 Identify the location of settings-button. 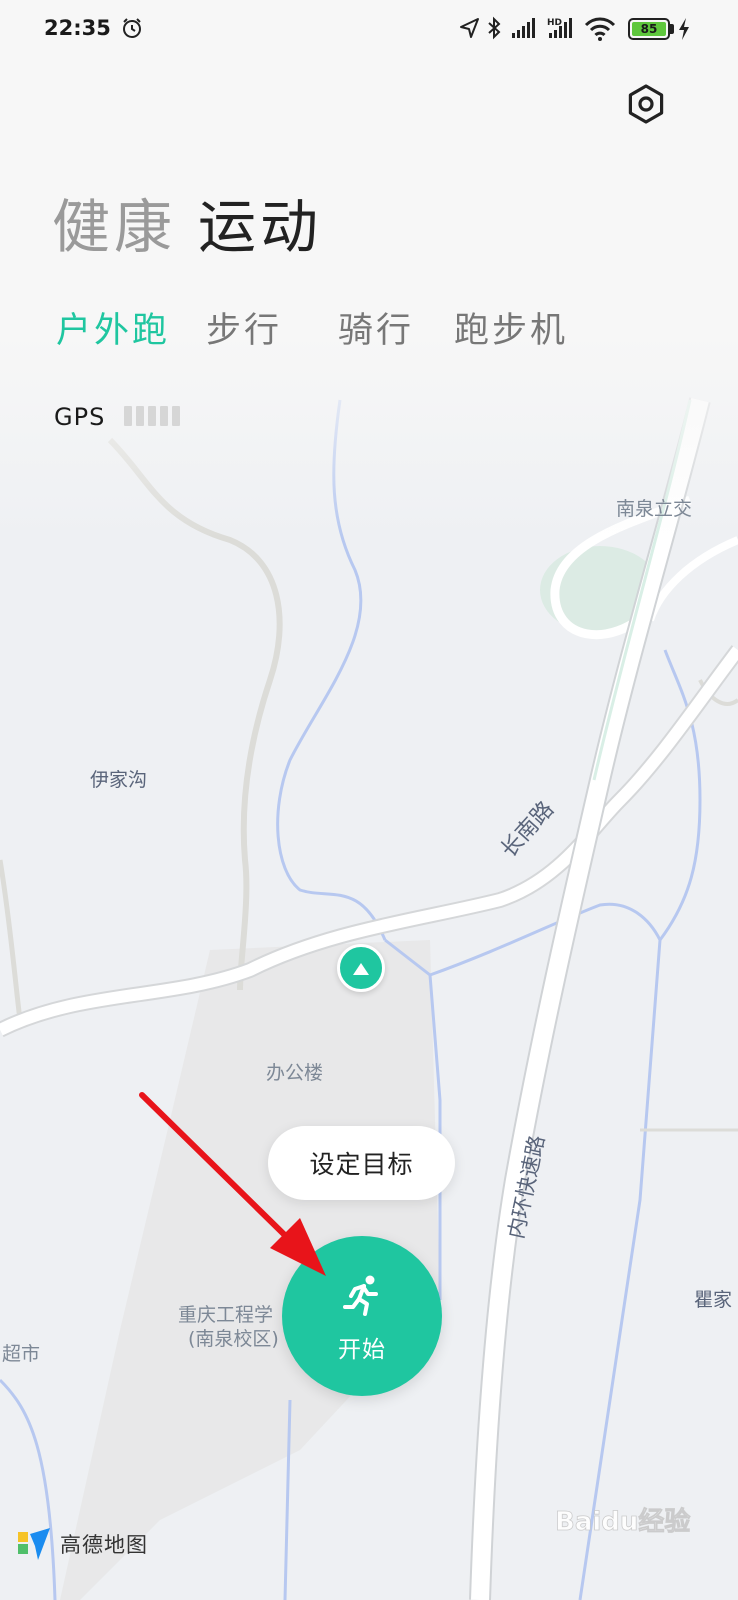
(646, 104).